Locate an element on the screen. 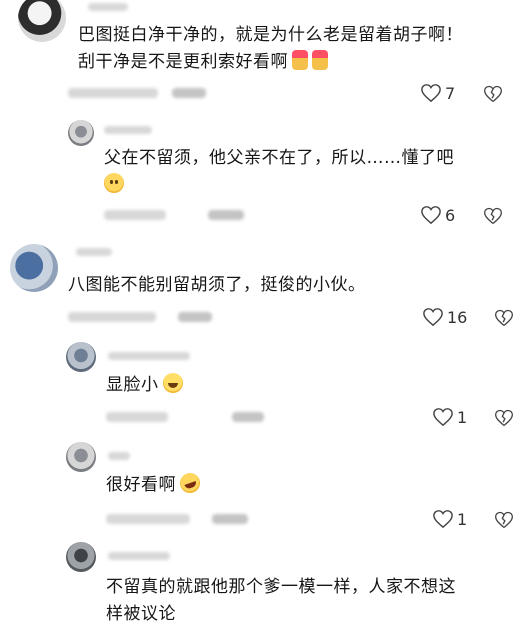  comment-line: 很好看啊 is located at coordinates (141, 485).